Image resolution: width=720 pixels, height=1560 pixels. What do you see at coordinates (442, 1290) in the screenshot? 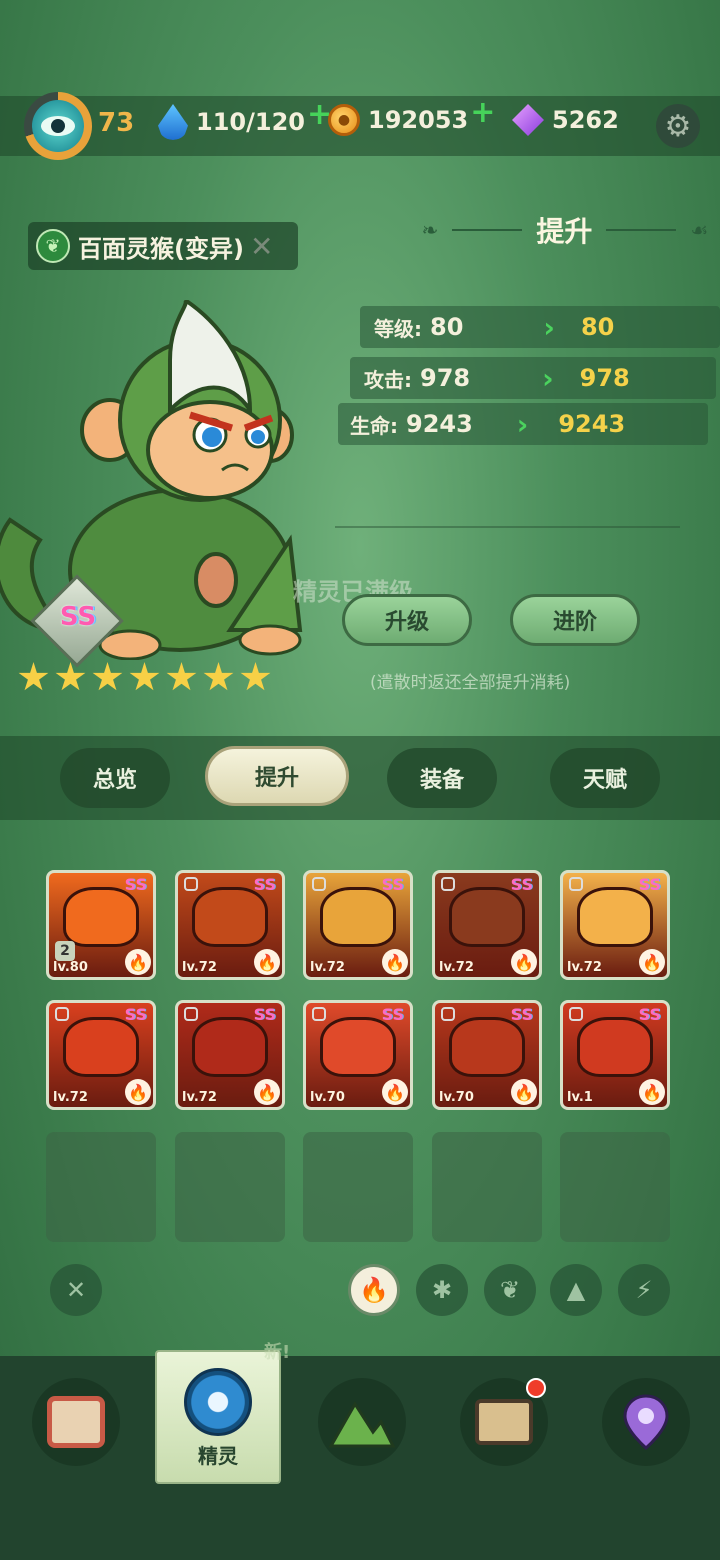
I see `wind-icon: ✱` at bounding box center [442, 1290].